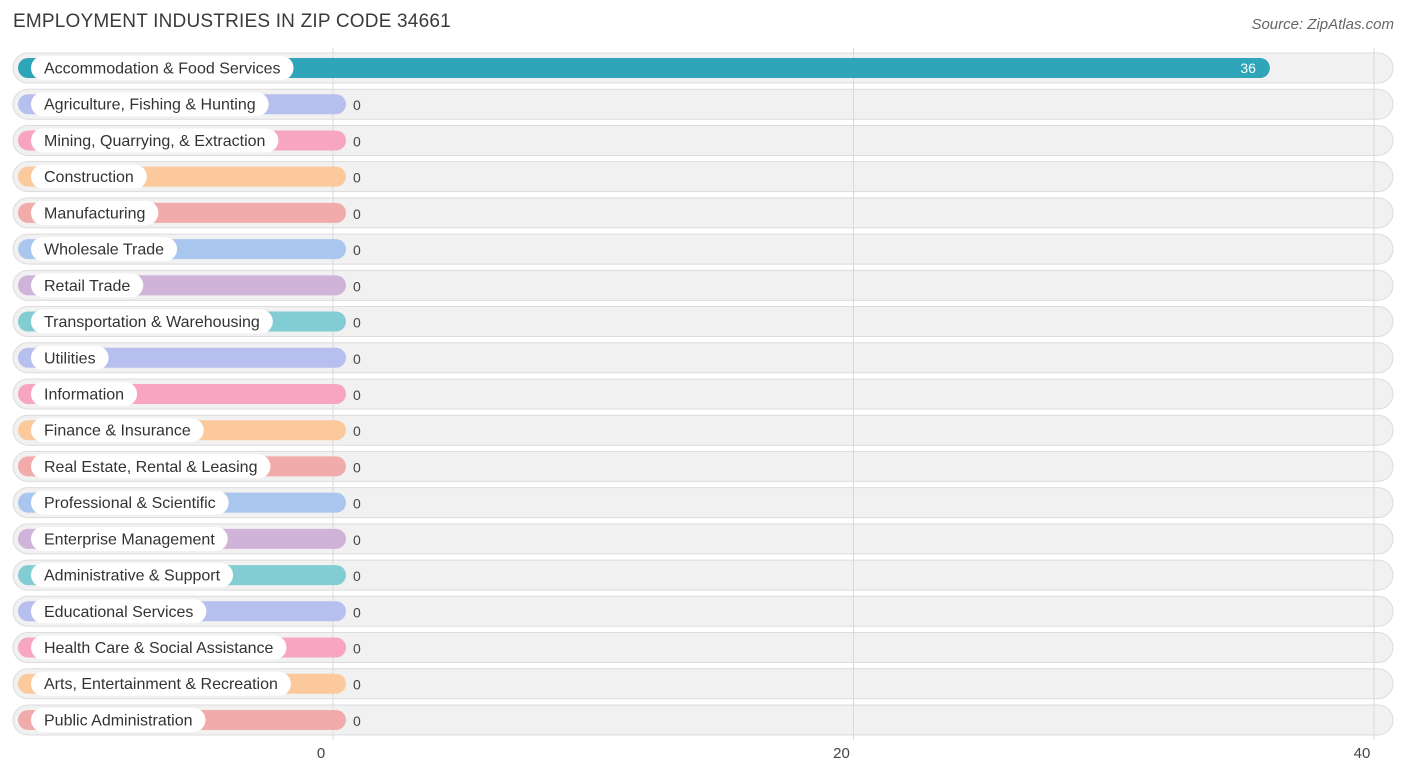 The image size is (1406, 776). Describe the element at coordinates (117, 431) in the screenshot. I see `category-label: Finance & Insurance` at that location.